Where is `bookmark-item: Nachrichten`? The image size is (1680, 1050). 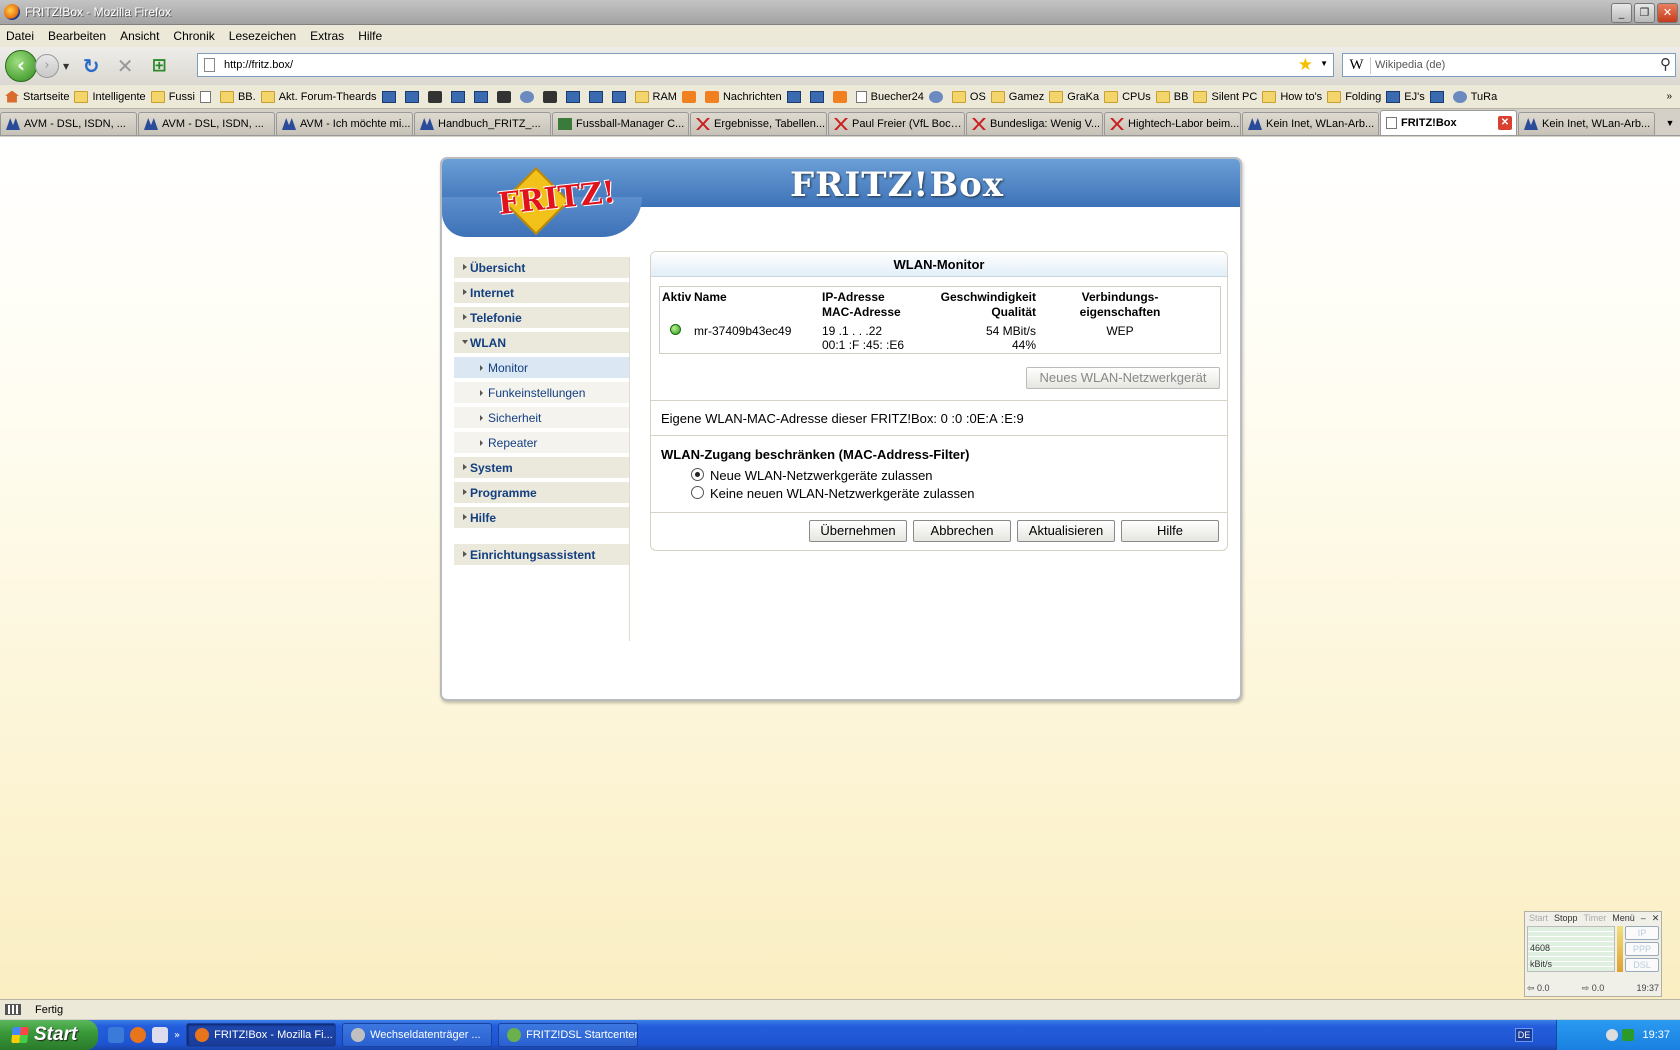
bookmark-item: Nachrichten is located at coordinates (743, 96).